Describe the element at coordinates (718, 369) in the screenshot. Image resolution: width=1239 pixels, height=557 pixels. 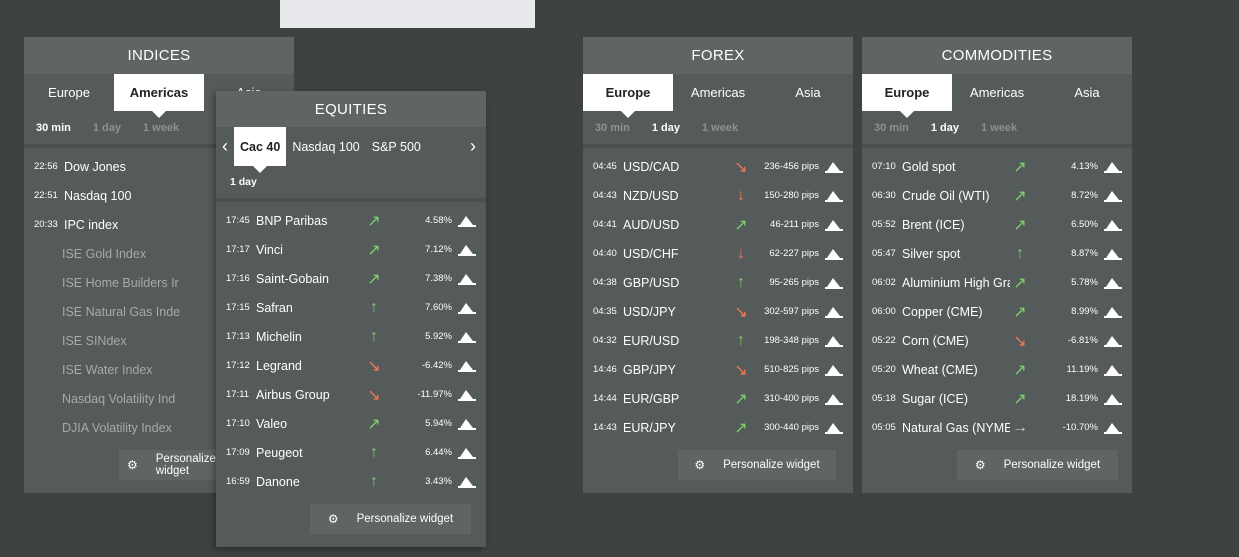
I see `table-row: 14:46 GBP/JPY ↘ 510-825 pips` at that location.